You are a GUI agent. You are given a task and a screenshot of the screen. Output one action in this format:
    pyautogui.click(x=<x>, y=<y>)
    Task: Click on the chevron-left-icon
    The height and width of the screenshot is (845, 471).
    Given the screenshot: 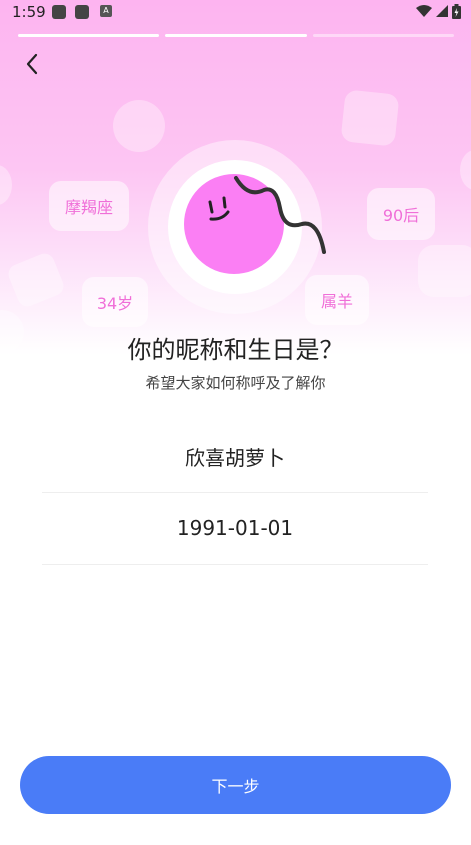 What is the action you would take?
    pyautogui.click(x=32, y=64)
    